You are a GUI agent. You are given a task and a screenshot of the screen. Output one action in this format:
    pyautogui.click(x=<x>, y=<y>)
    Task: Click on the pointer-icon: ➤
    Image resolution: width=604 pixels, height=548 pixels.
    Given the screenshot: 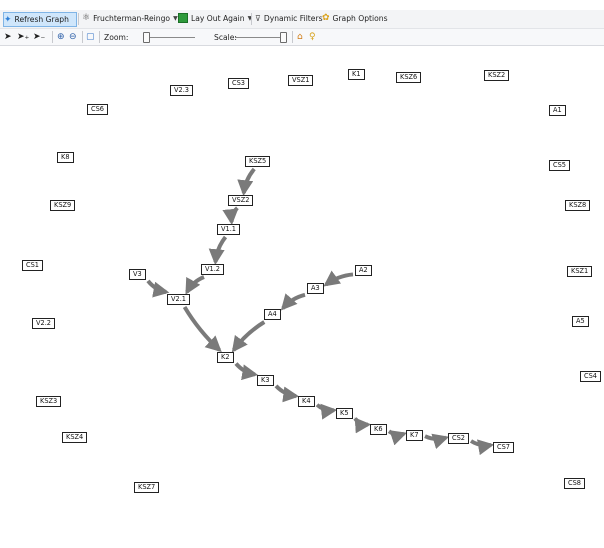 What is the action you would take?
    pyautogui.click(x=8, y=37)
    